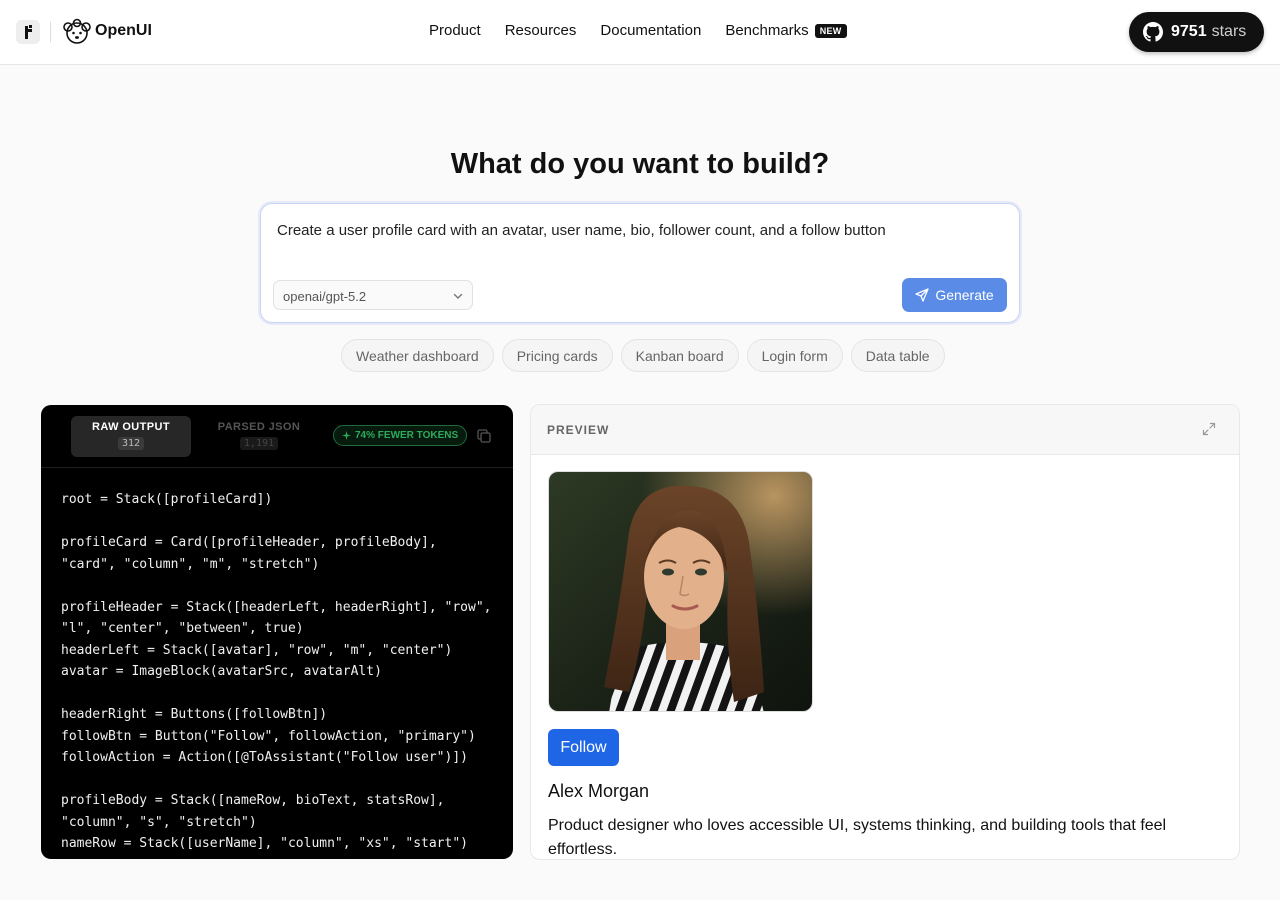 This screenshot has width=1280, height=900. What do you see at coordinates (417, 355) in the screenshot?
I see `chip-weather-dashboard: Weather dashboard` at bounding box center [417, 355].